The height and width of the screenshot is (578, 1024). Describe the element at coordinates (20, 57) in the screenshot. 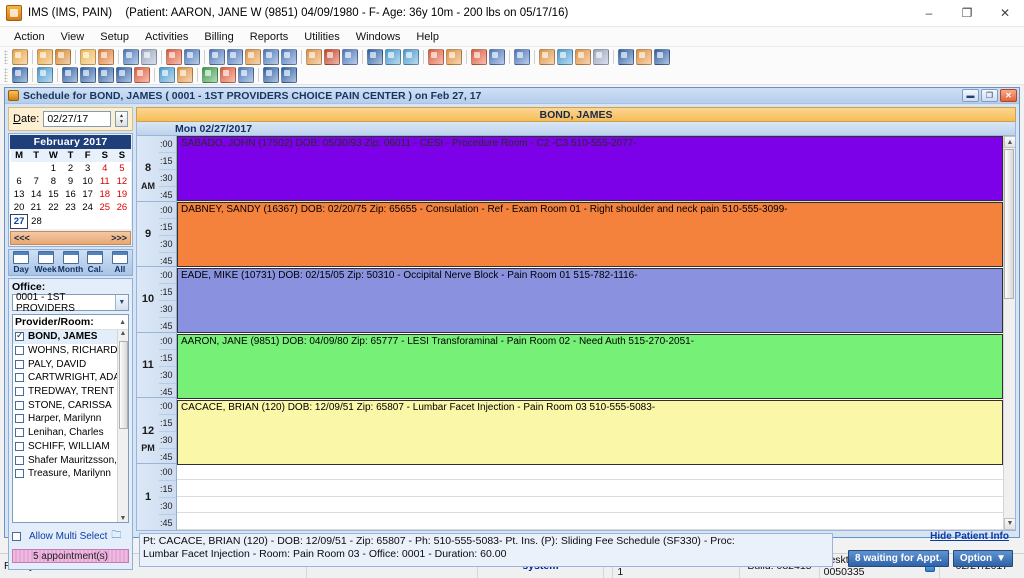

I see `patient-icon` at that location.